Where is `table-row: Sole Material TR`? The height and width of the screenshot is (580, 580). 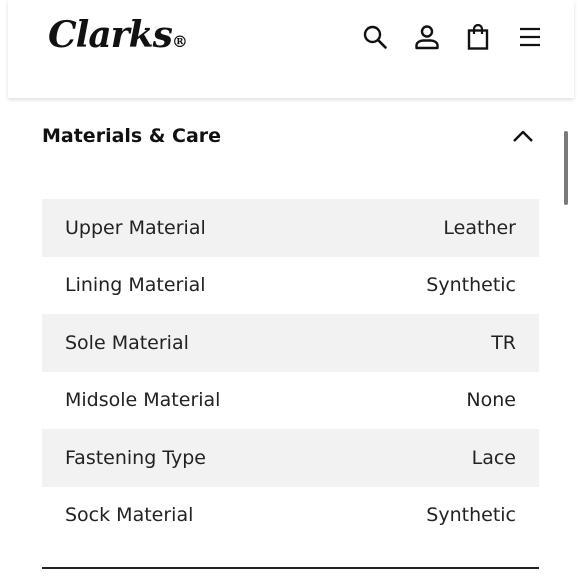 table-row: Sole Material TR is located at coordinates (290, 343).